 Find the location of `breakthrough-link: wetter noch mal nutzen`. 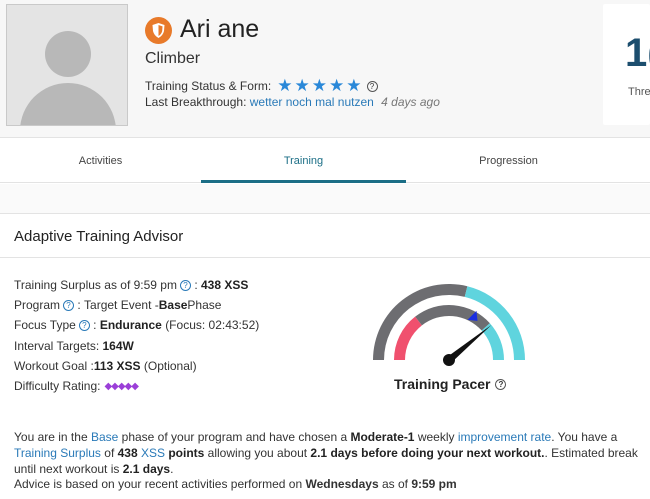

breakthrough-link: wetter noch mal nutzen is located at coordinates (312, 102).